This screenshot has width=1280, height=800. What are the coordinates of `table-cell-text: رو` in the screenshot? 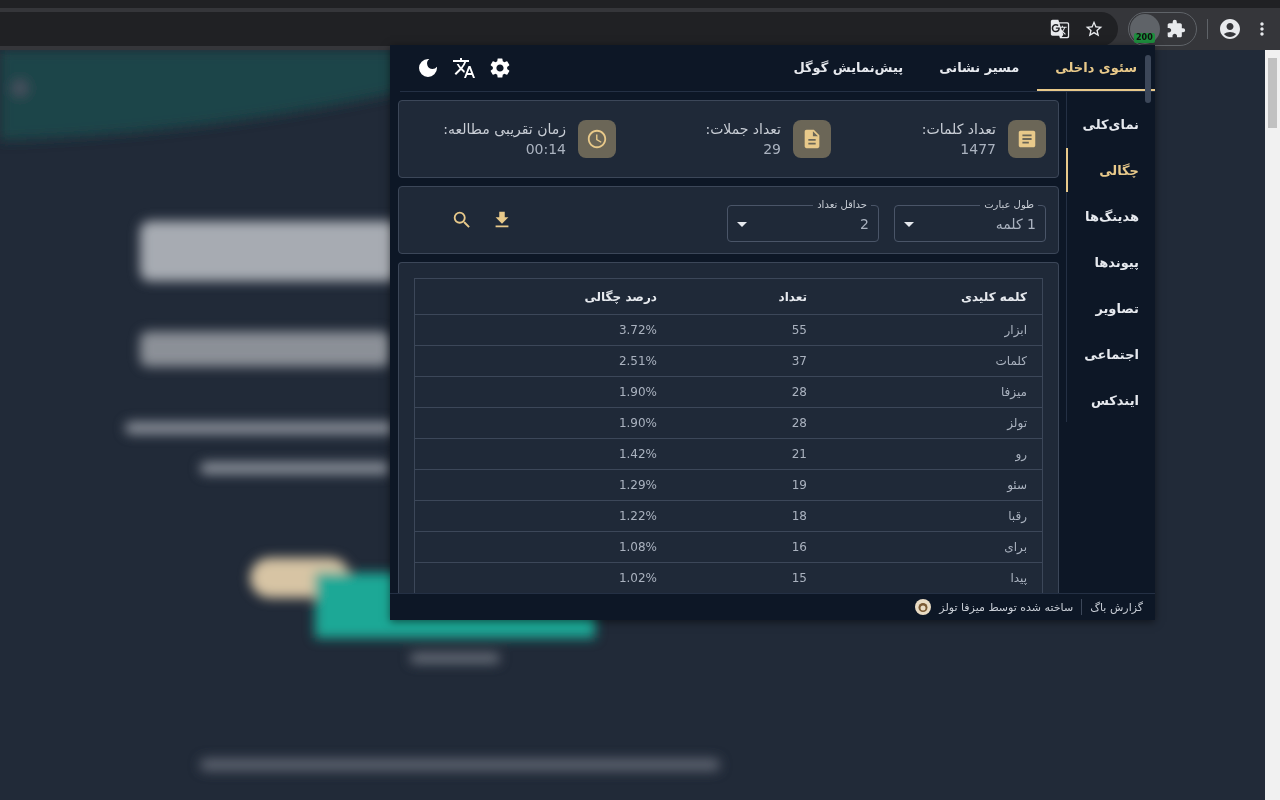 It's located at (1021, 454).